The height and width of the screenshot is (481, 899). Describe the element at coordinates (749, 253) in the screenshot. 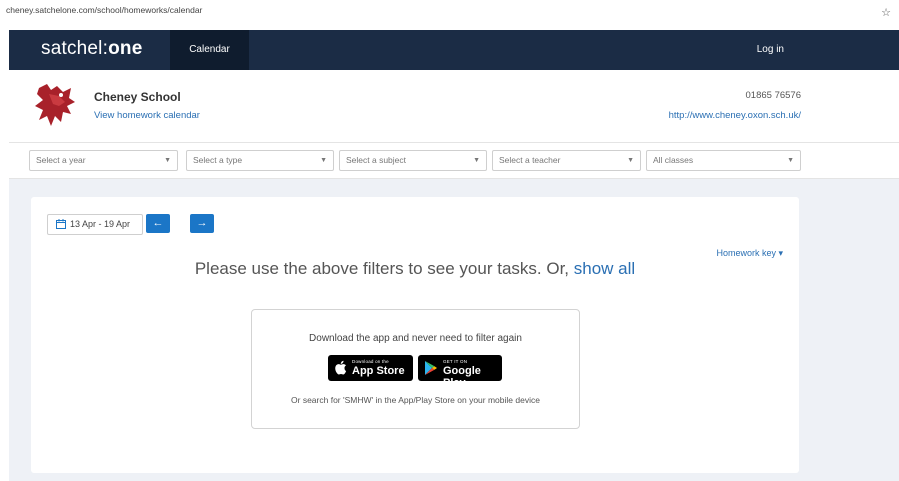

I see `homework-key-dropdown: Homework key ▾` at that location.